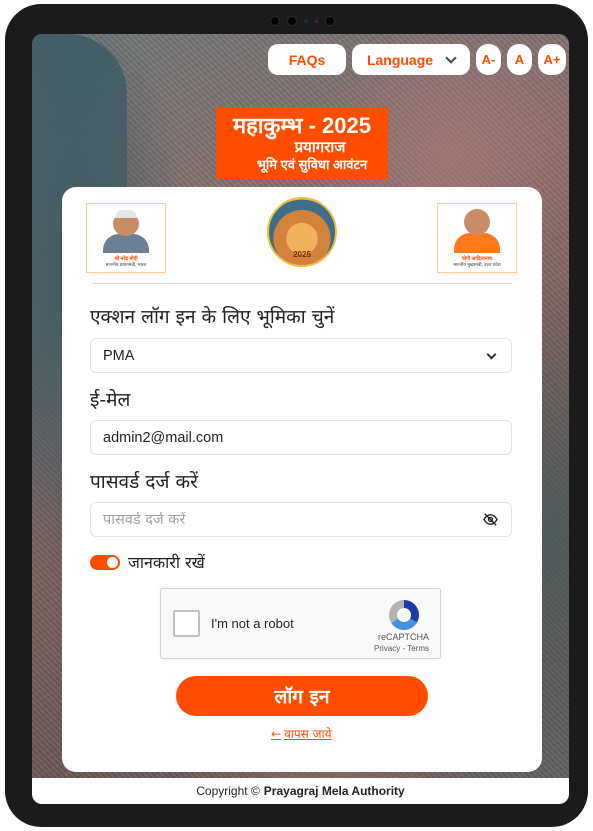  I want to click on font-decrease-button: A-, so click(488, 59).